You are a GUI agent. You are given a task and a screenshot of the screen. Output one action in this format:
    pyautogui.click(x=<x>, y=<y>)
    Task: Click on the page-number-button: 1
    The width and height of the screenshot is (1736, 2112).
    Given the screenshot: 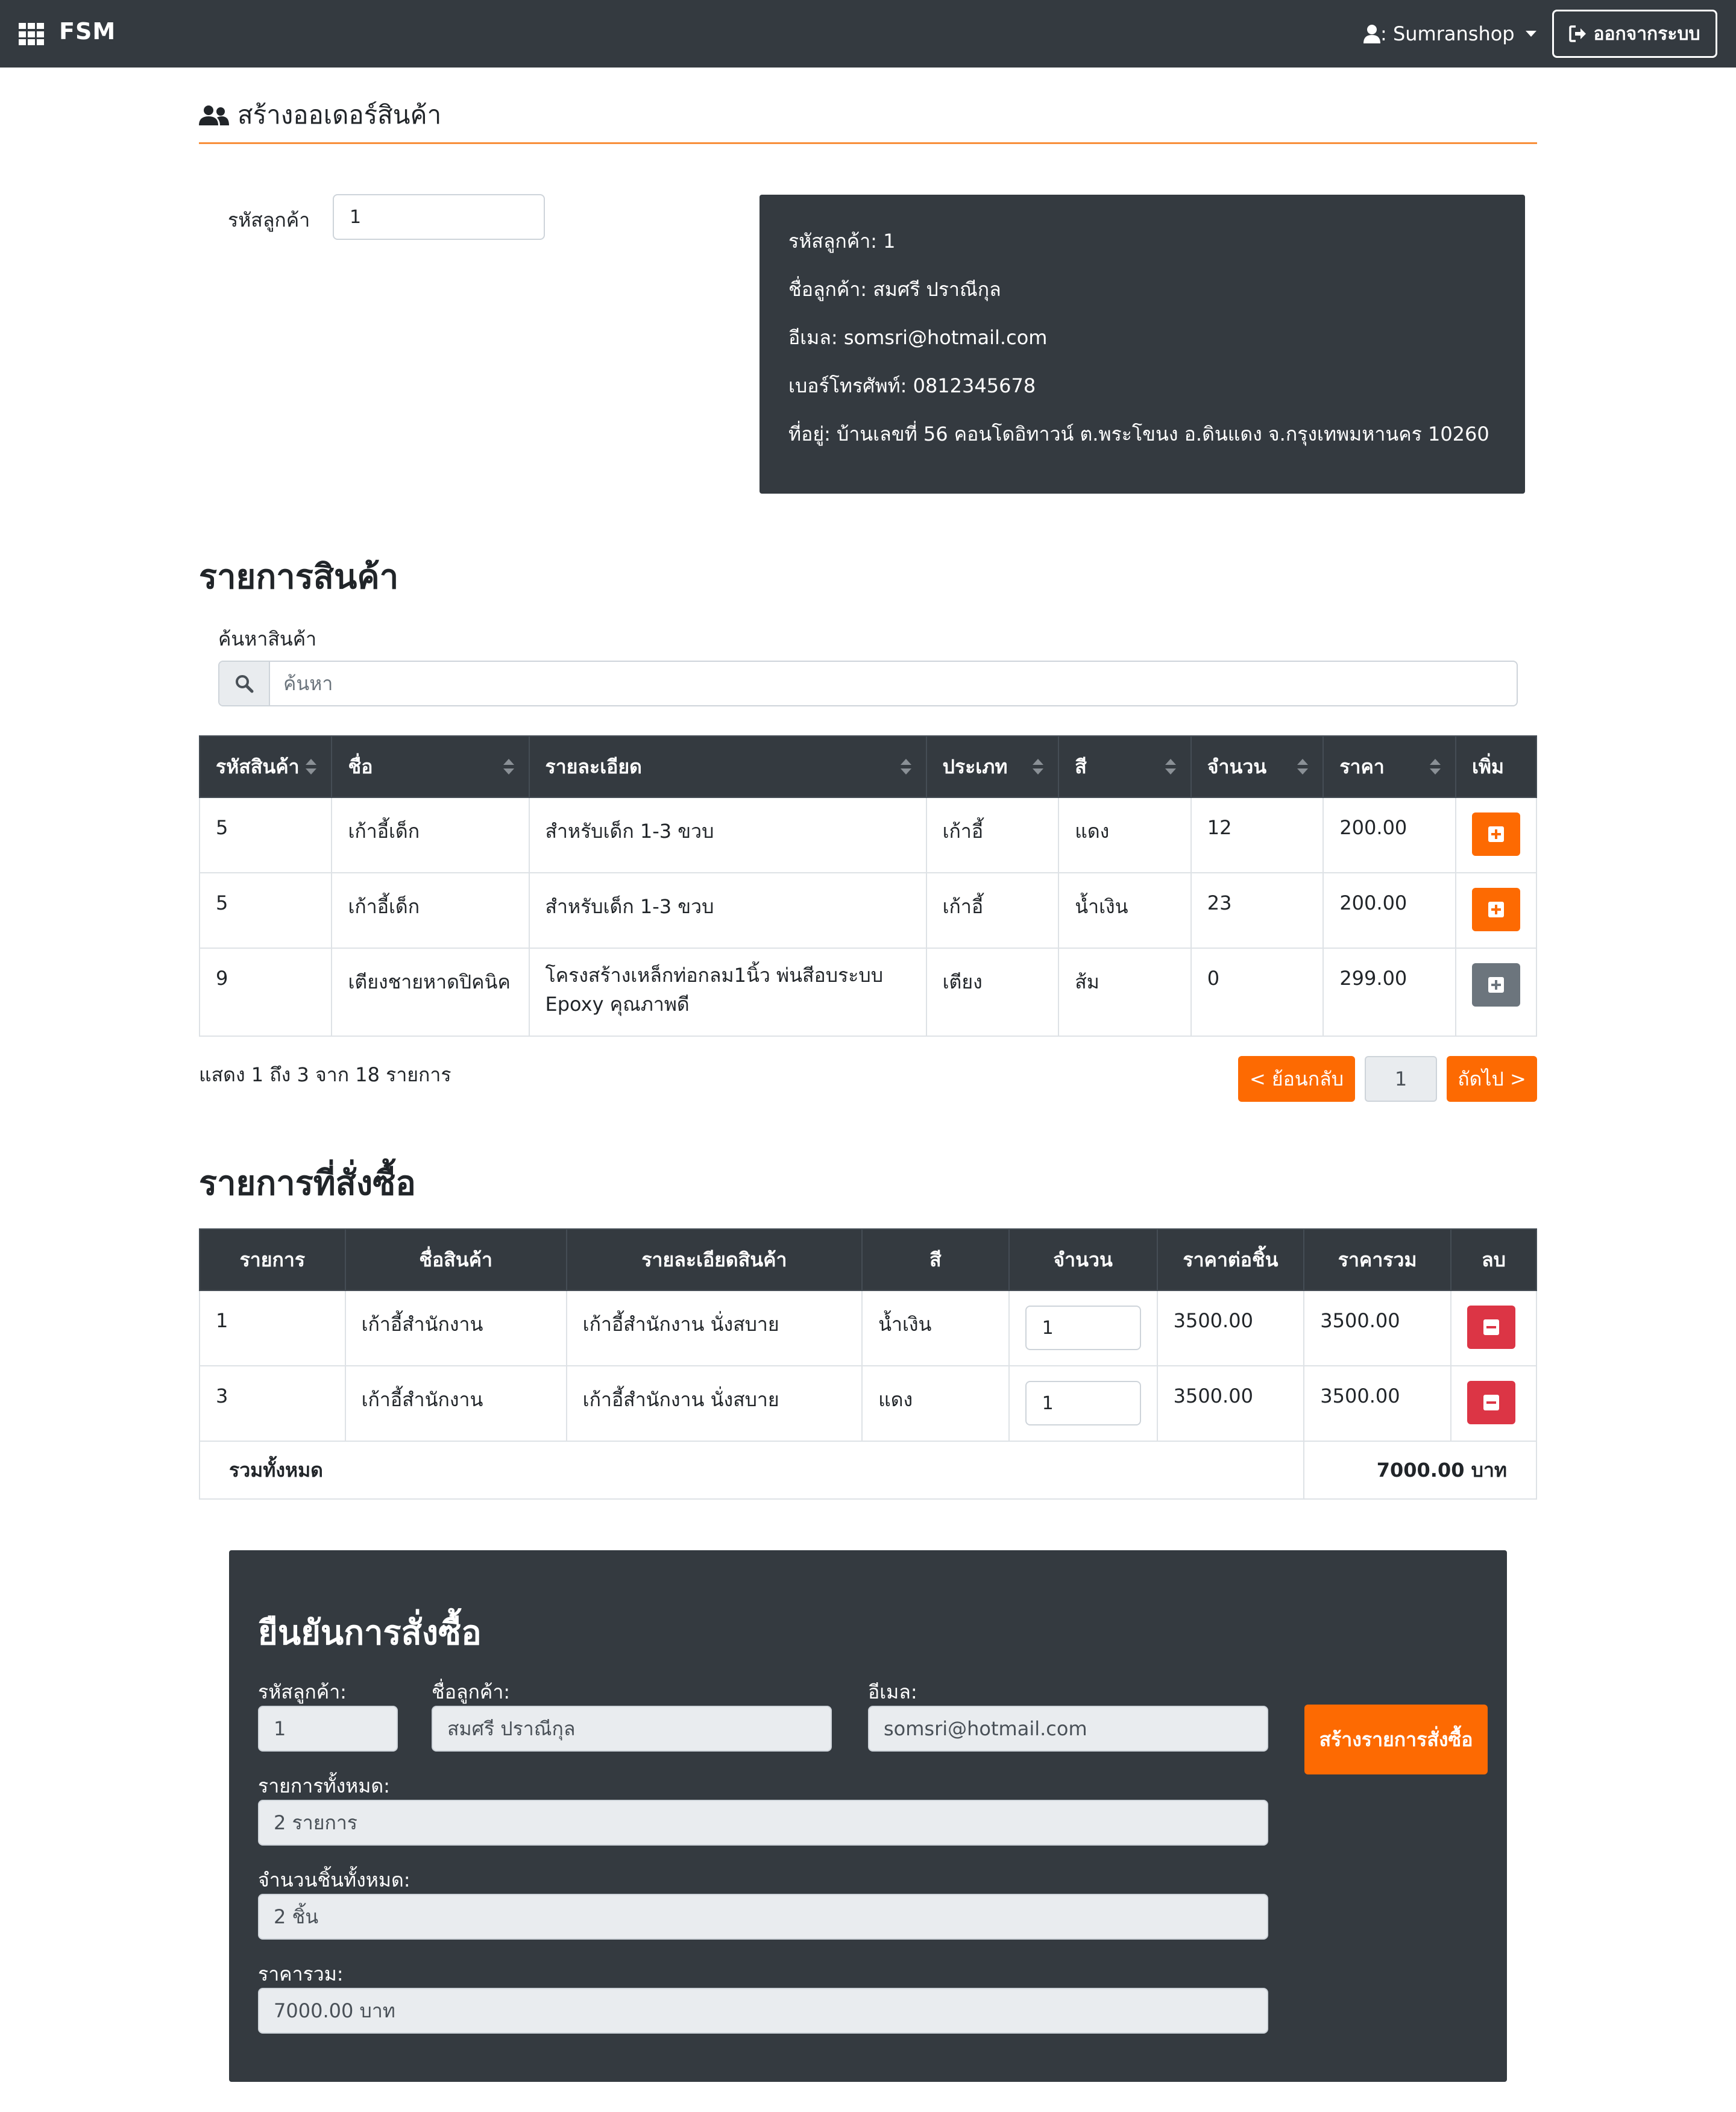 What is the action you would take?
    pyautogui.click(x=1401, y=1079)
    